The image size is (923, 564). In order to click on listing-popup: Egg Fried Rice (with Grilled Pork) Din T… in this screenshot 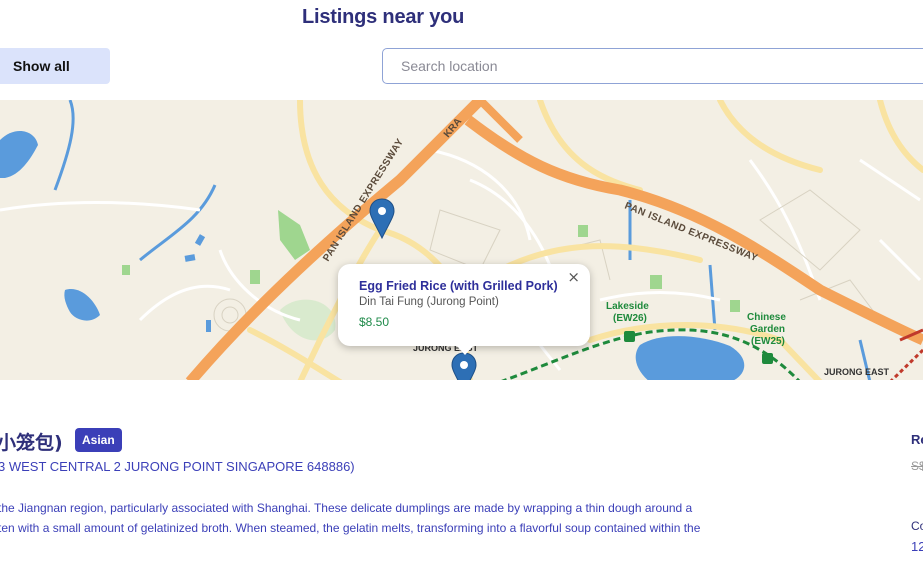, I will do `click(464, 309)`.